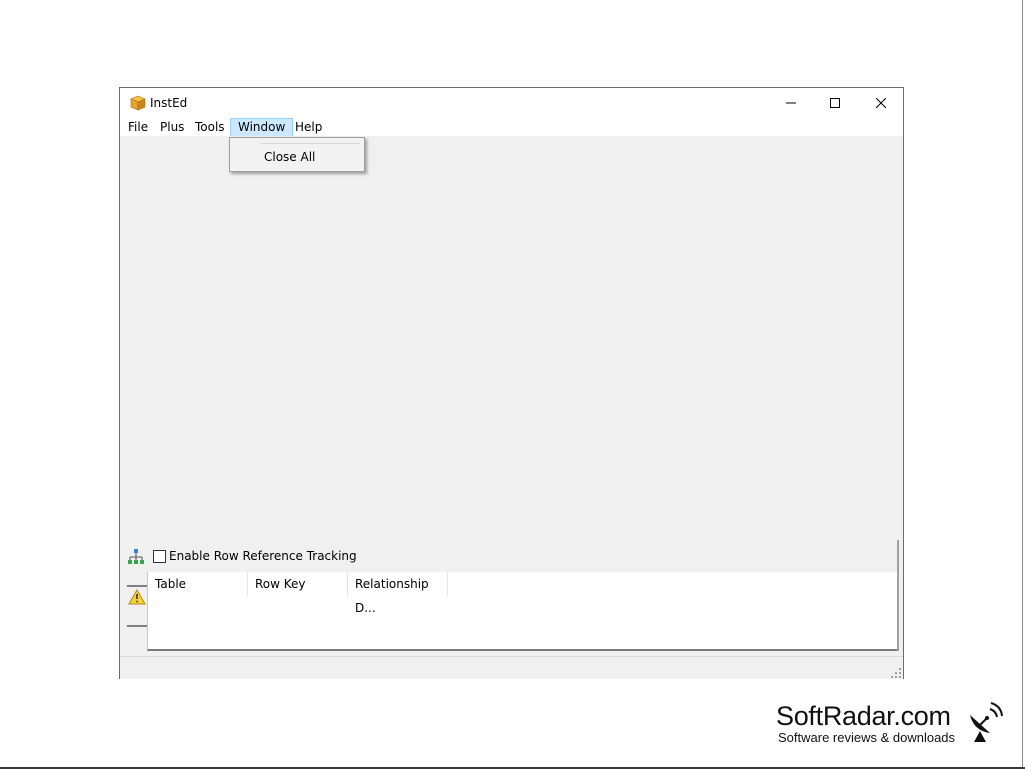 This screenshot has height=769, width=1025. Describe the element at coordinates (136, 557) in the screenshot. I see `tree-network-icon` at that location.